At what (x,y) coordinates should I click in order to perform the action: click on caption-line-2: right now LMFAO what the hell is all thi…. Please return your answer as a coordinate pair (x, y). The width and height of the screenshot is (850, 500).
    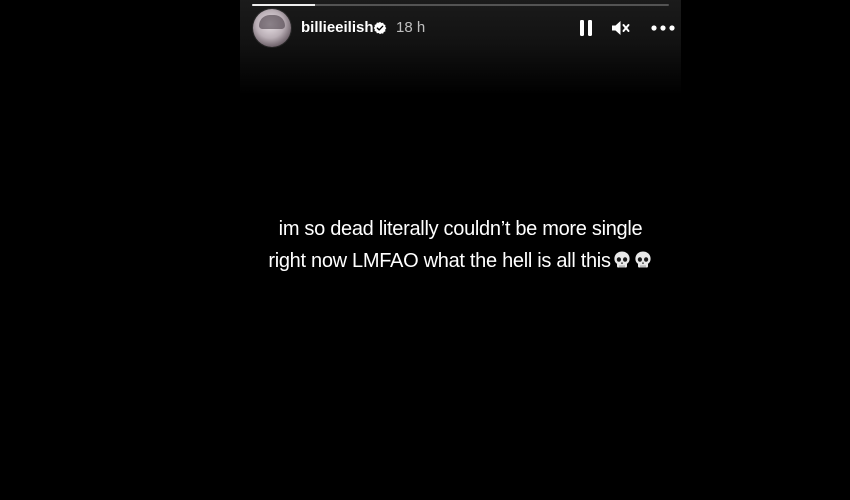
    Looking at the image, I should click on (460, 261).